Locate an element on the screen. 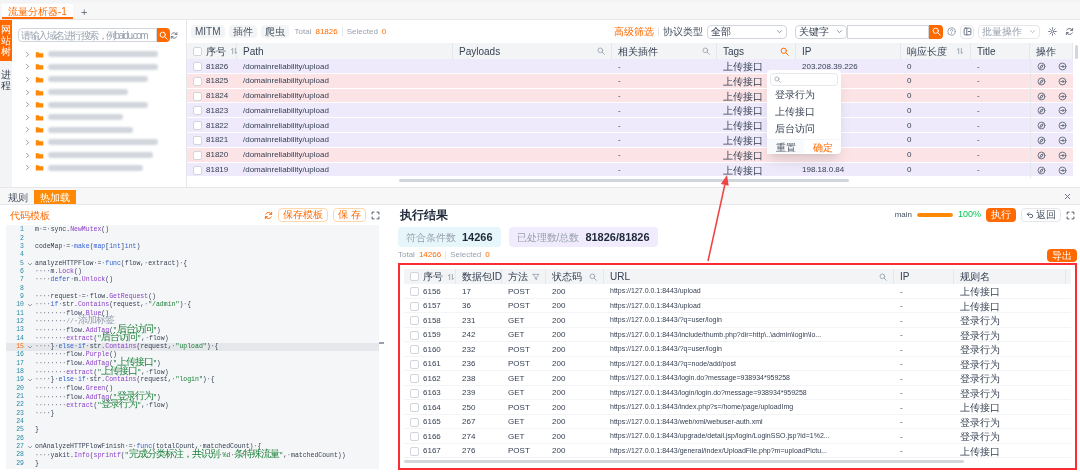 The image size is (1080, 473). table-cell: 250 is located at coordinates (469, 407).